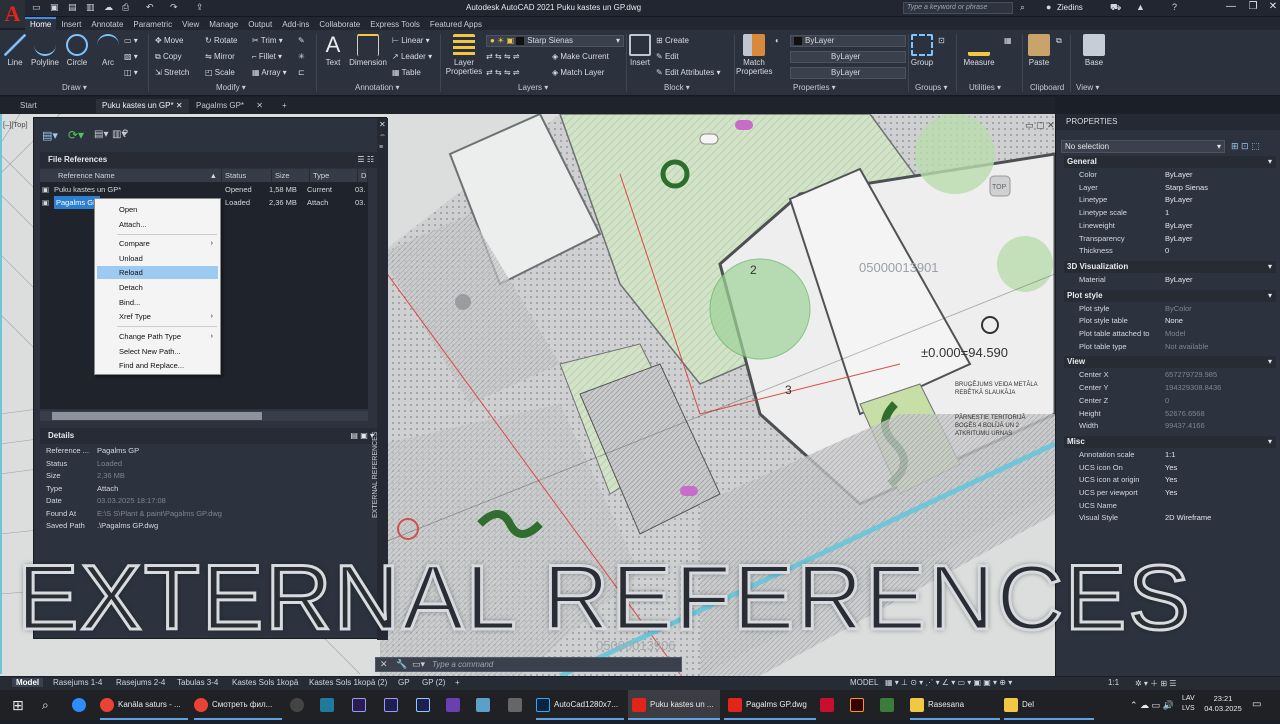 Image resolution: width=1280 pixels, height=724 pixels. What do you see at coordinates (1178, 308) in the screenshot?
I see `property-value: ByColor` at bounding box center [1178, 308].